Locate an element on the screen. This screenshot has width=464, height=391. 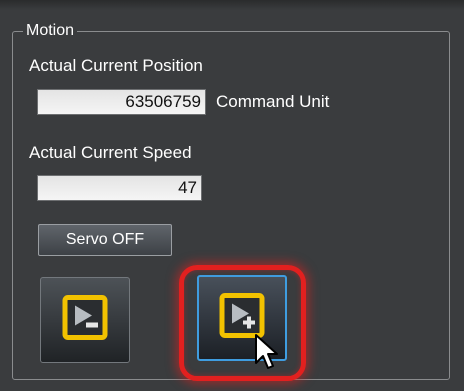
jog-reverse-button is located at coordinates (85, 320).